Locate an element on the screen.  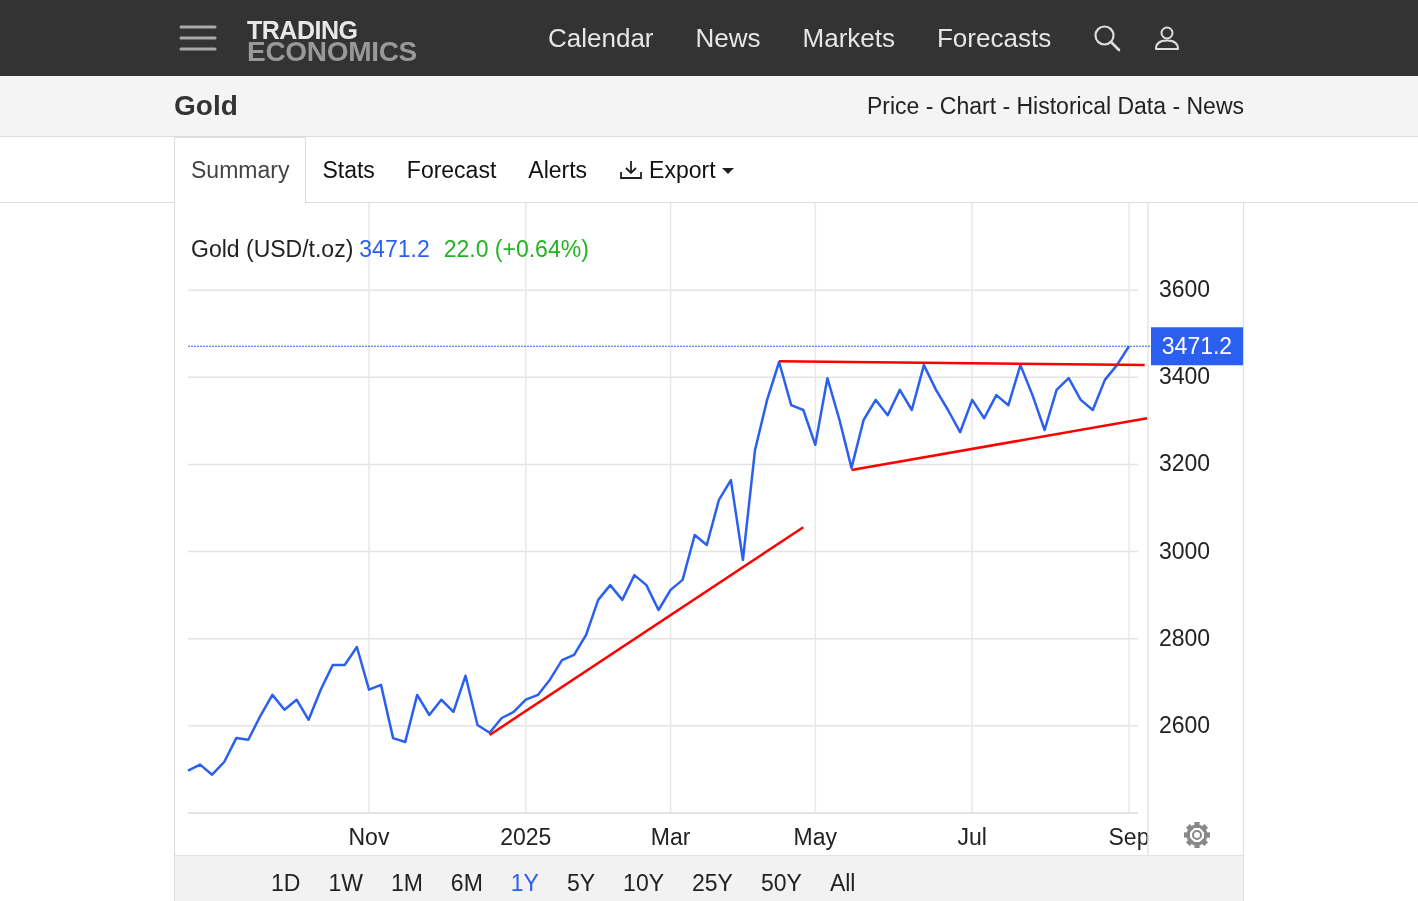
axis-label: 3000 is located at coordinates (1185, 550).